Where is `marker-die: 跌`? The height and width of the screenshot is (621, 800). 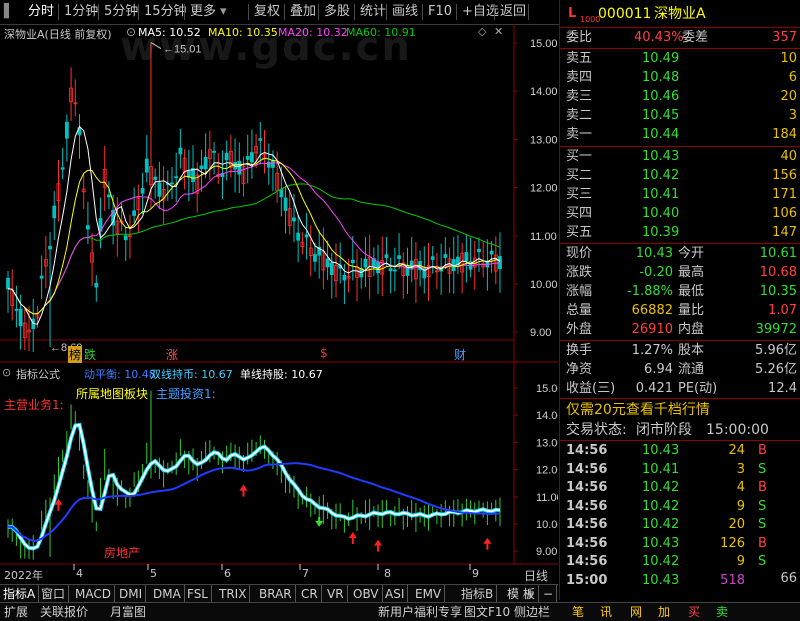
marker-die: 跌 is located at coordinates (90, 354).